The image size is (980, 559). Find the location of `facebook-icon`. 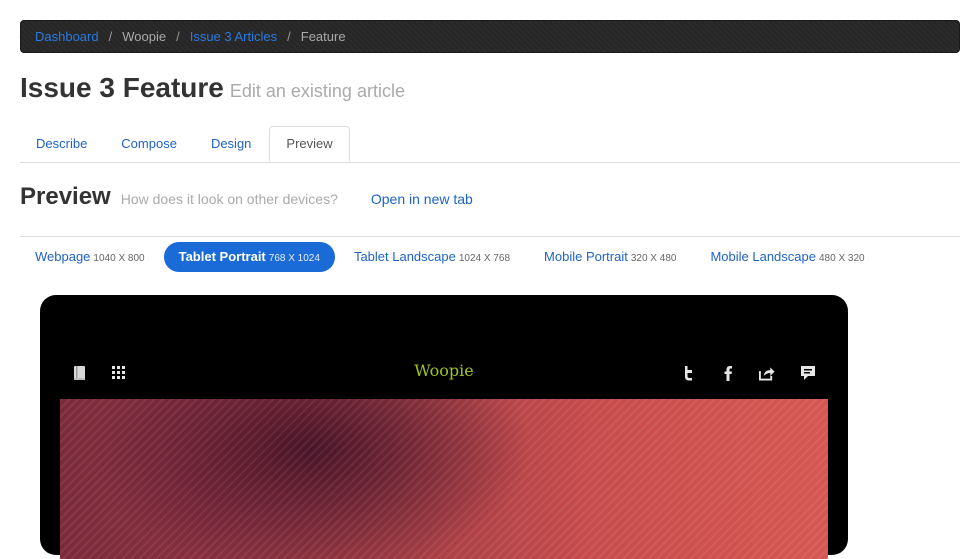

facebook-icon is located at coordinates (728, 373).